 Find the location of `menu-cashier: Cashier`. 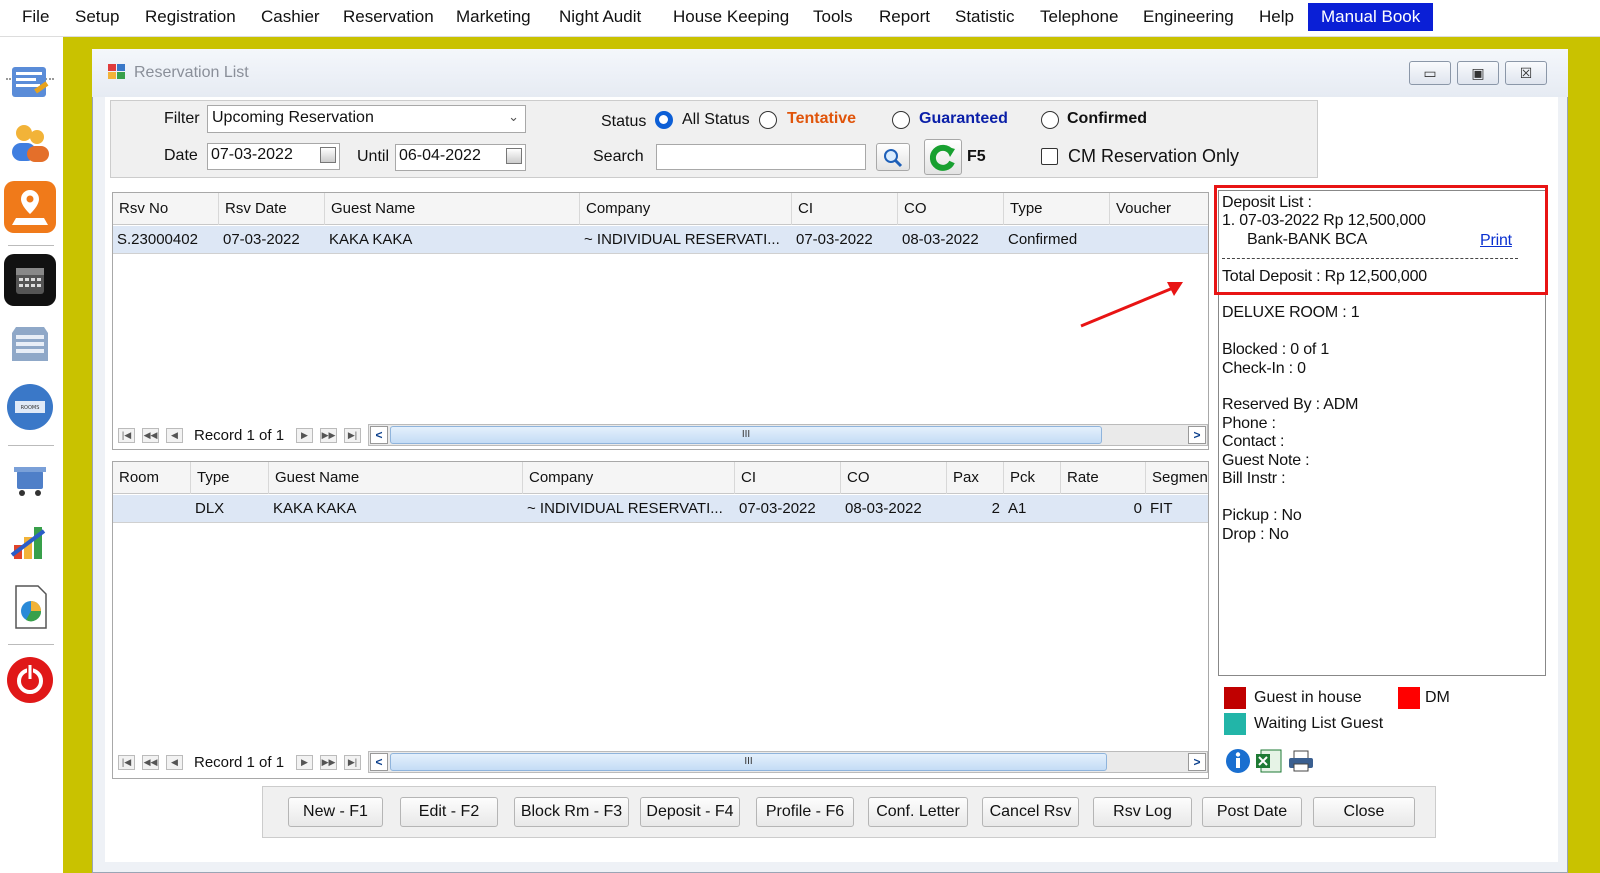

menu-cashier: Cashier is located at coordinates (290, 17).